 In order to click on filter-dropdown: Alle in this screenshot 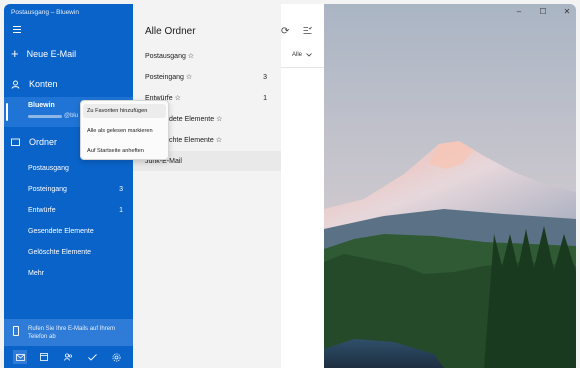, I will do `click(302, 55)`.